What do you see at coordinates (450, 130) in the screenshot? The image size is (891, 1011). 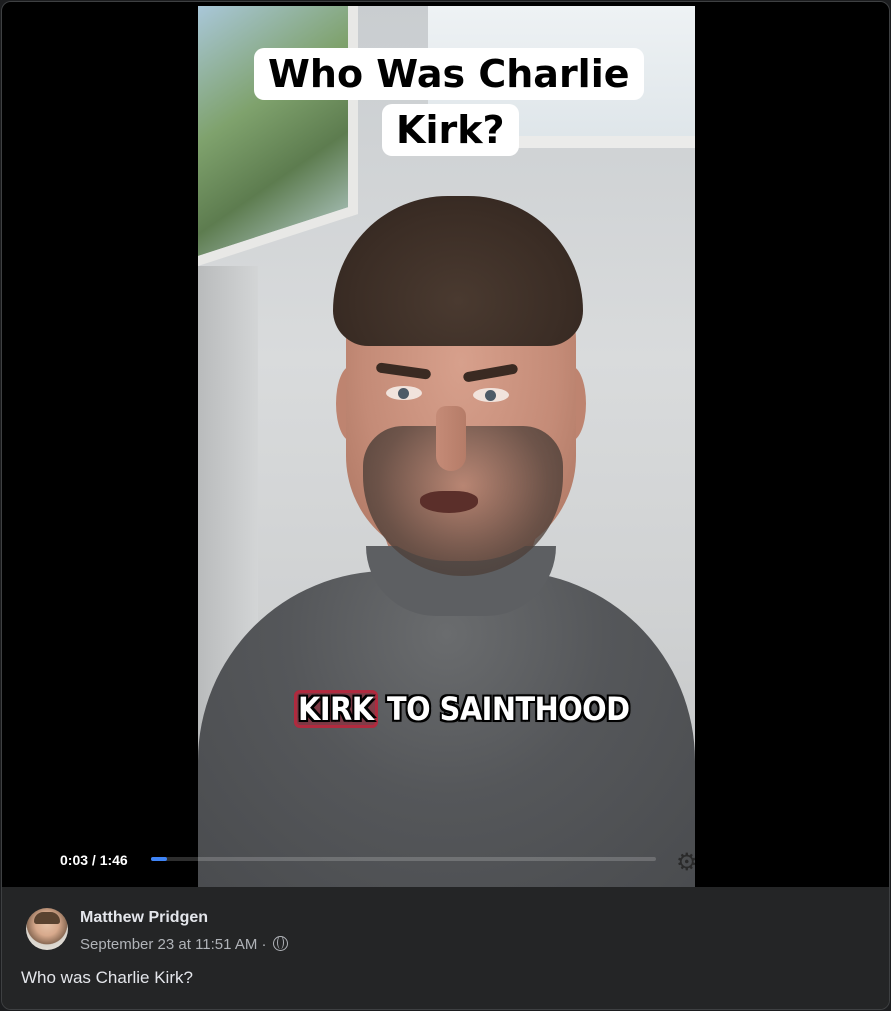 I see `video-title-overlay-line2: Kirk?` at bounding box center [450, 130].